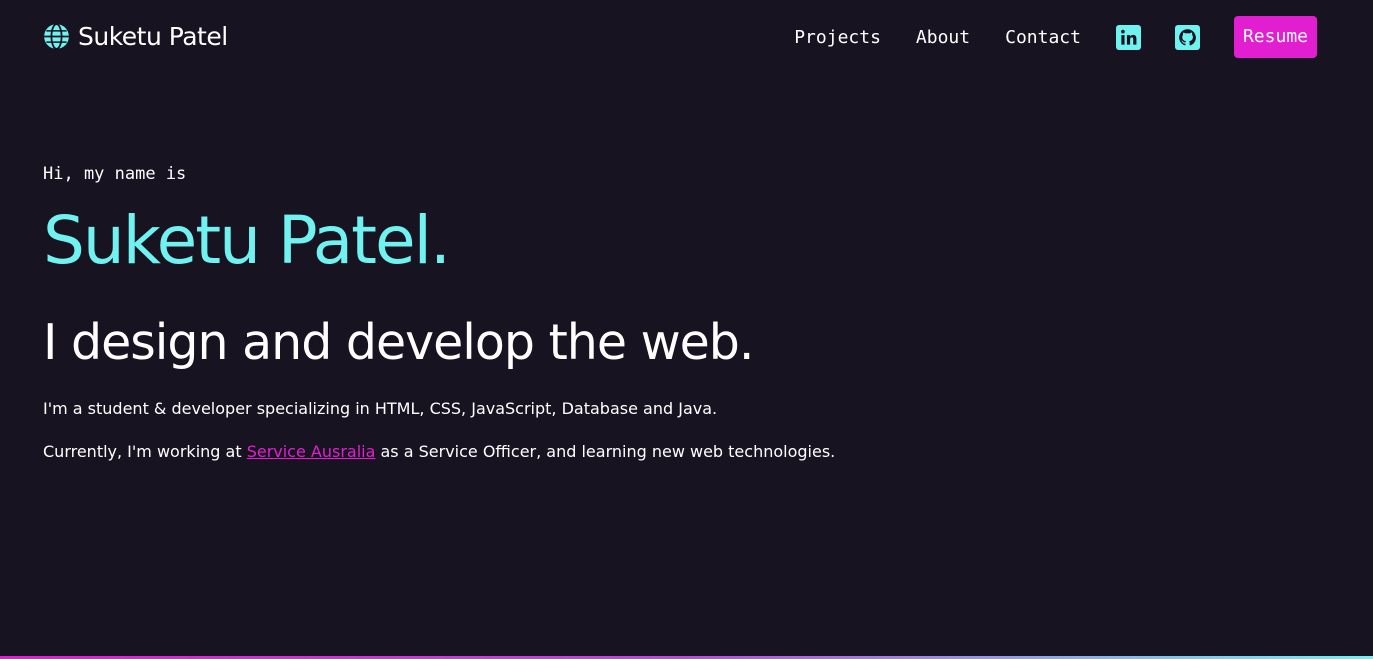  I want to click on github-icon, so click(1187, 37).